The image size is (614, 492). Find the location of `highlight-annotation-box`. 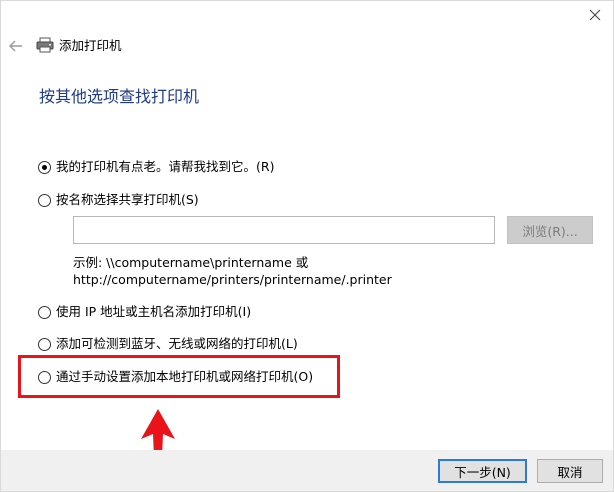

highlight-annotation-box is located at coordinates (179, 376).